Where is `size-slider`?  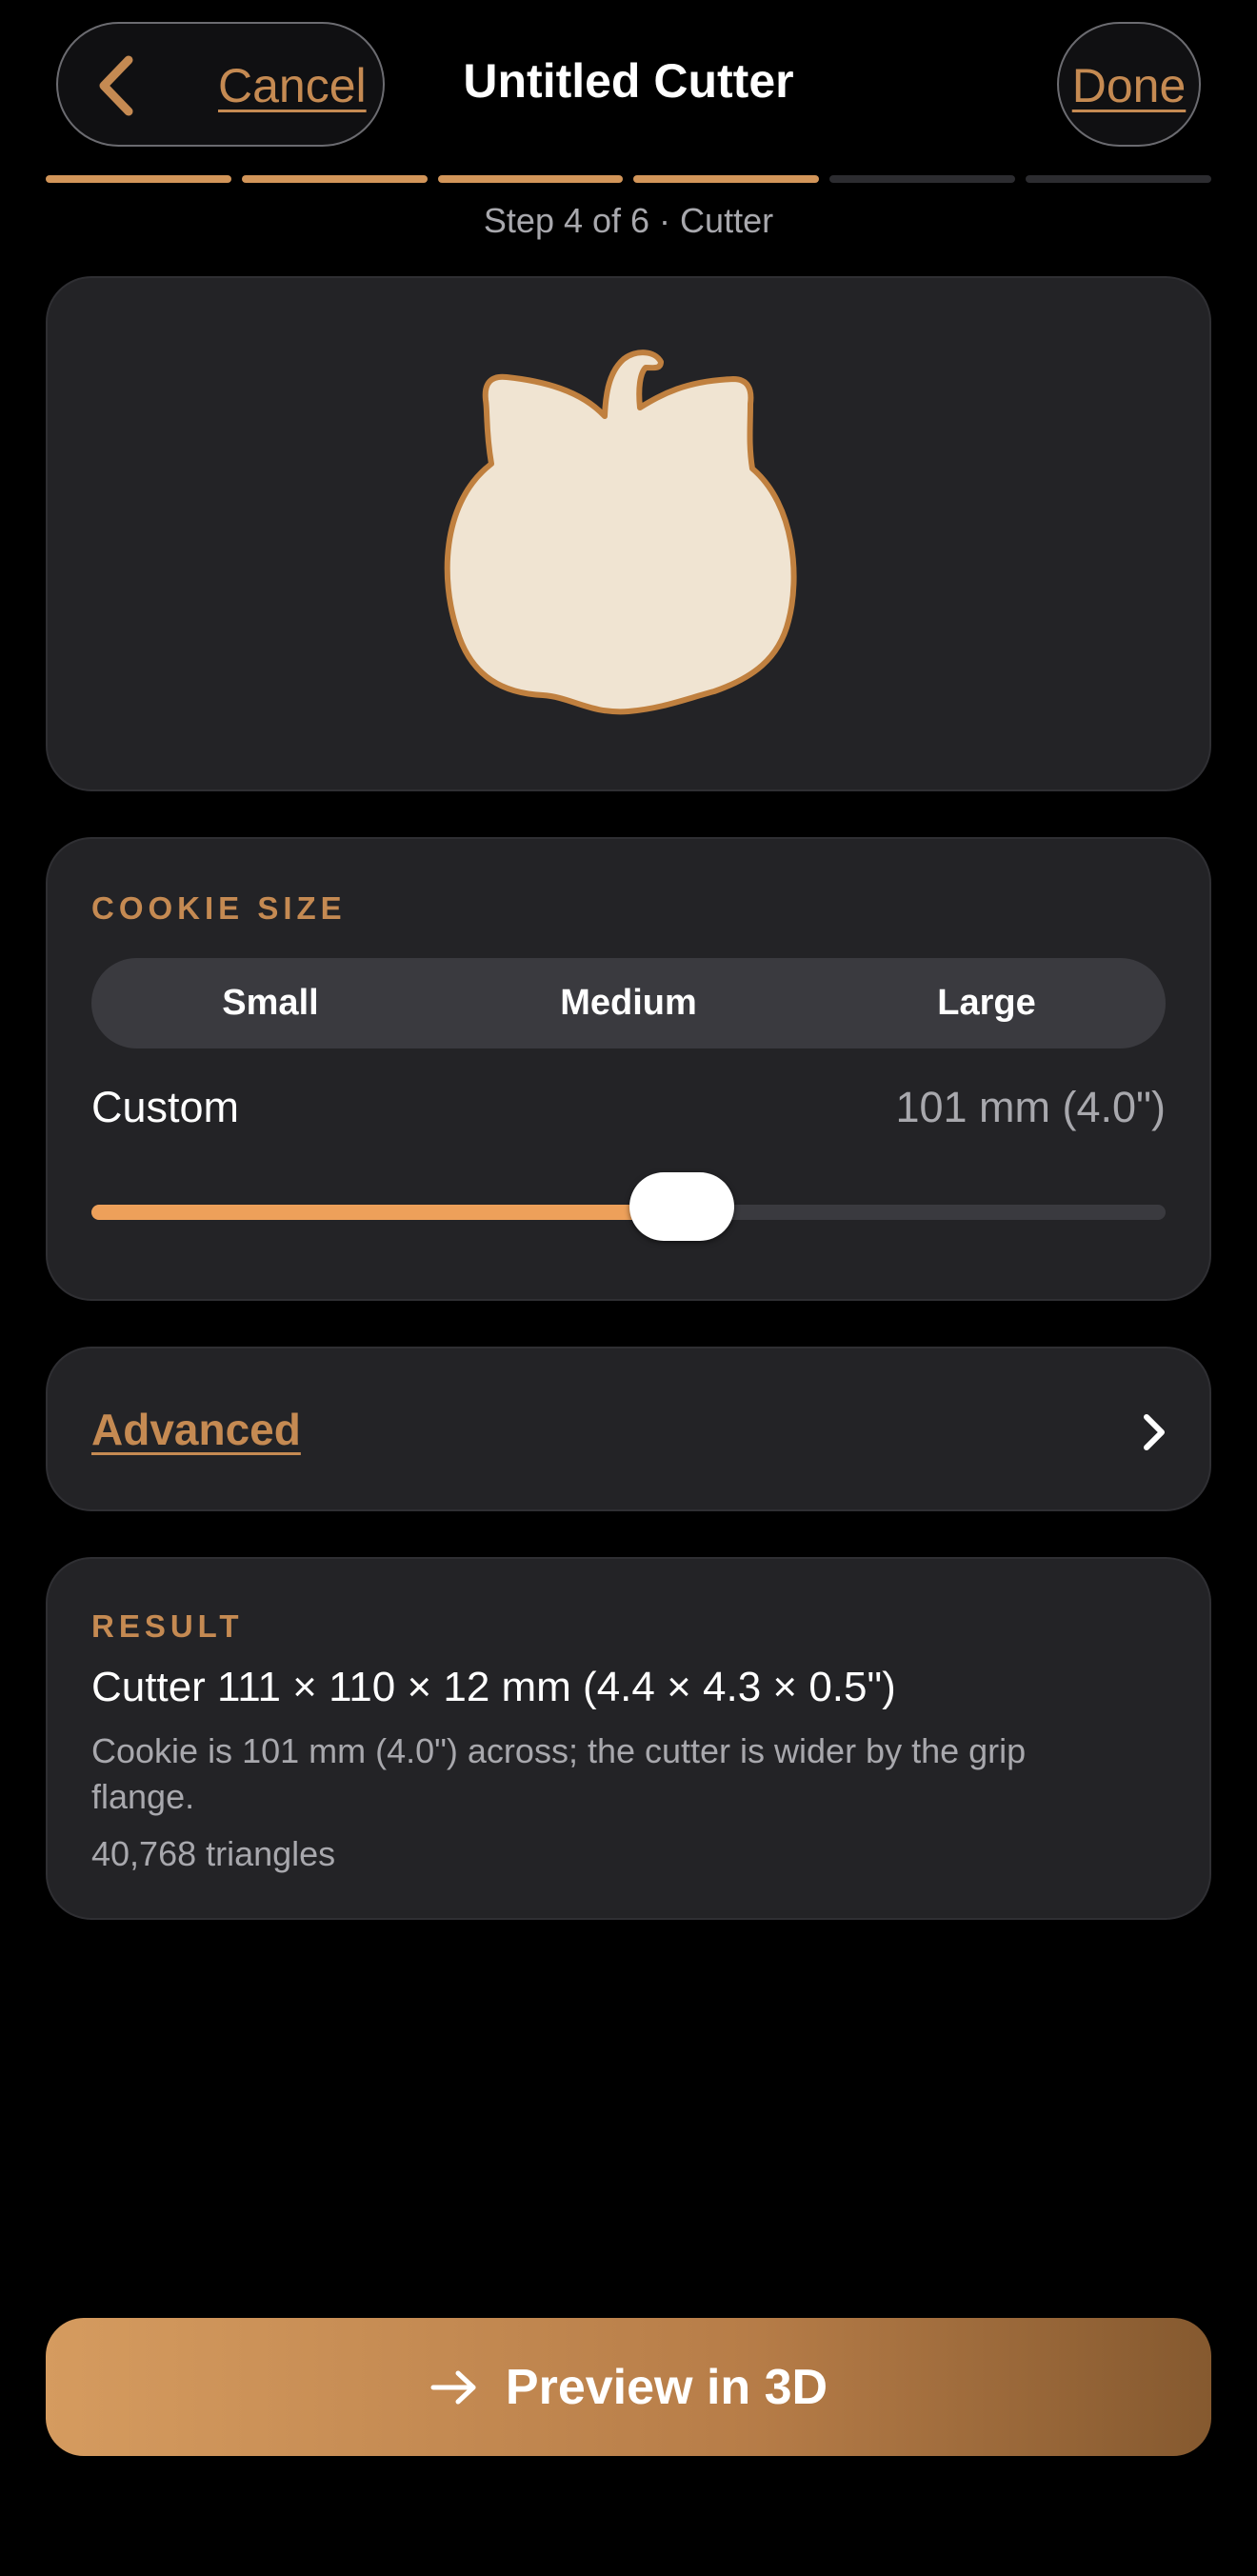
size-slider is located at coordinates (628, 1206).